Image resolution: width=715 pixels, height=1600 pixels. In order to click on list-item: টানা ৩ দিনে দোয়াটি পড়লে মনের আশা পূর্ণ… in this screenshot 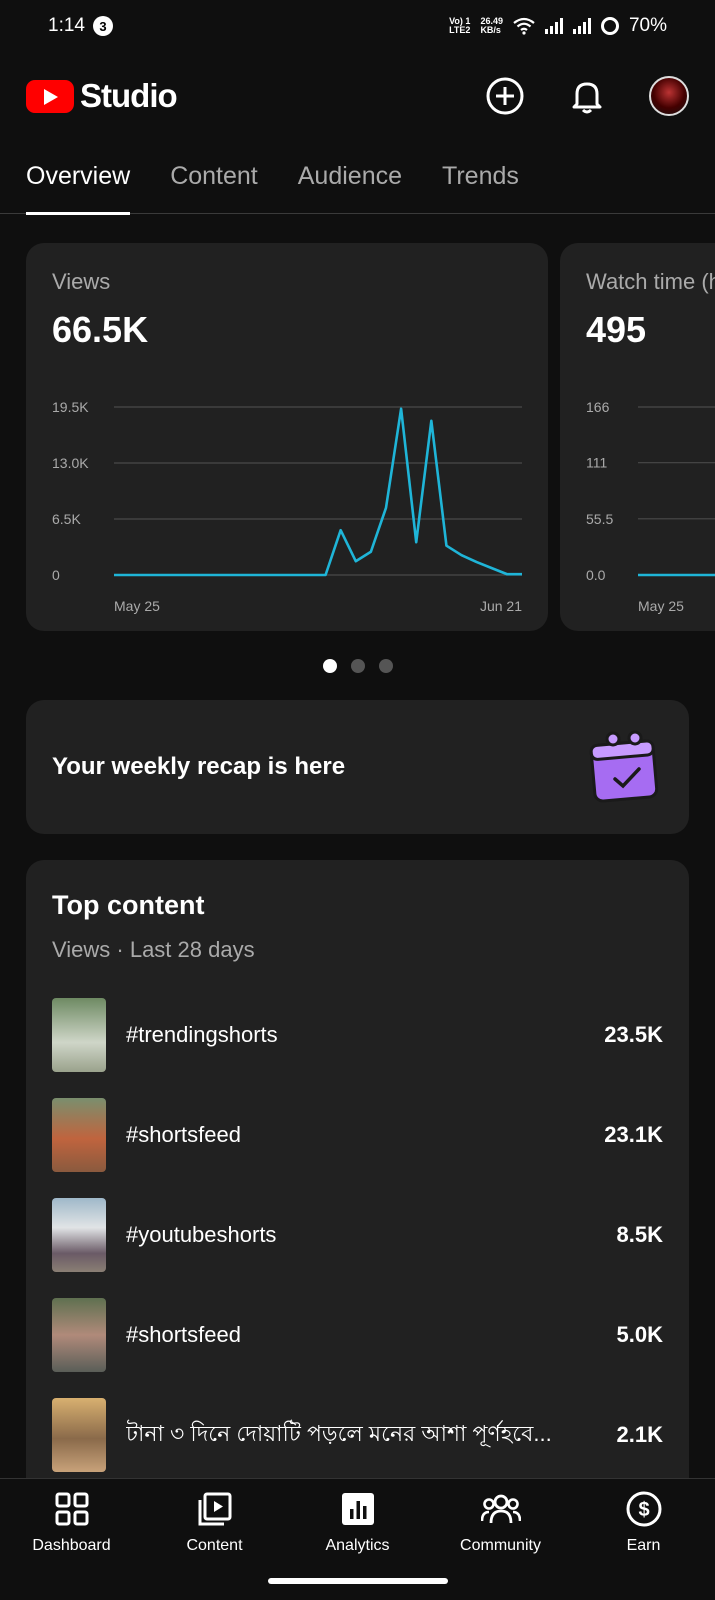, I will do `click(357, 1432)`.